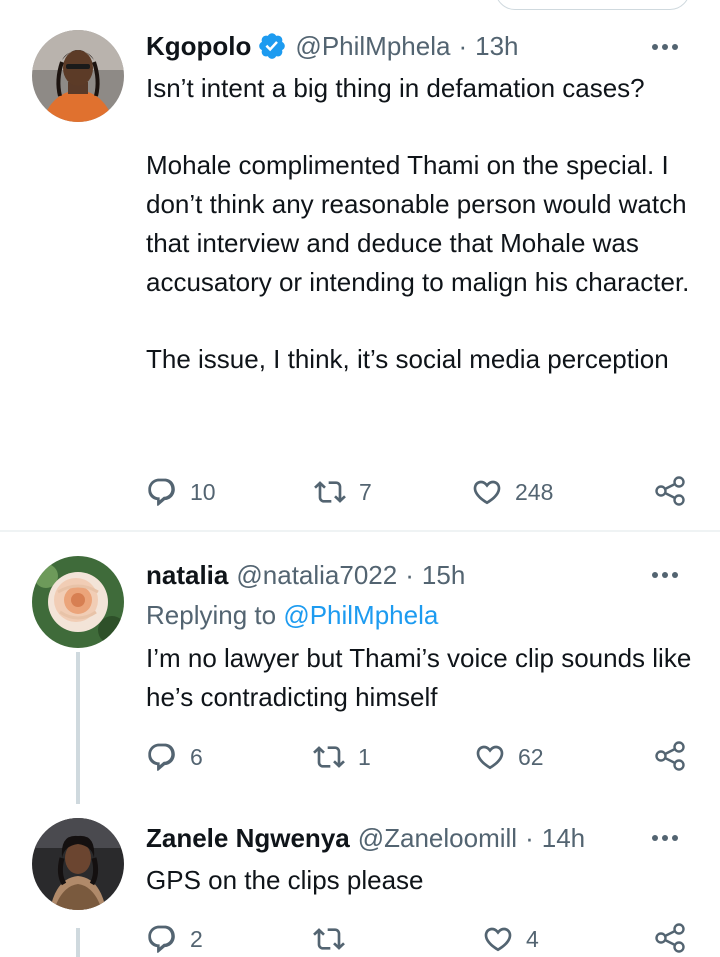 Image resolution: width=720 pixels, height=957 pixels. I want to click on tweet-header: Zanele Ngwenya @Zaneloomill · 14h, so click(365, 838).